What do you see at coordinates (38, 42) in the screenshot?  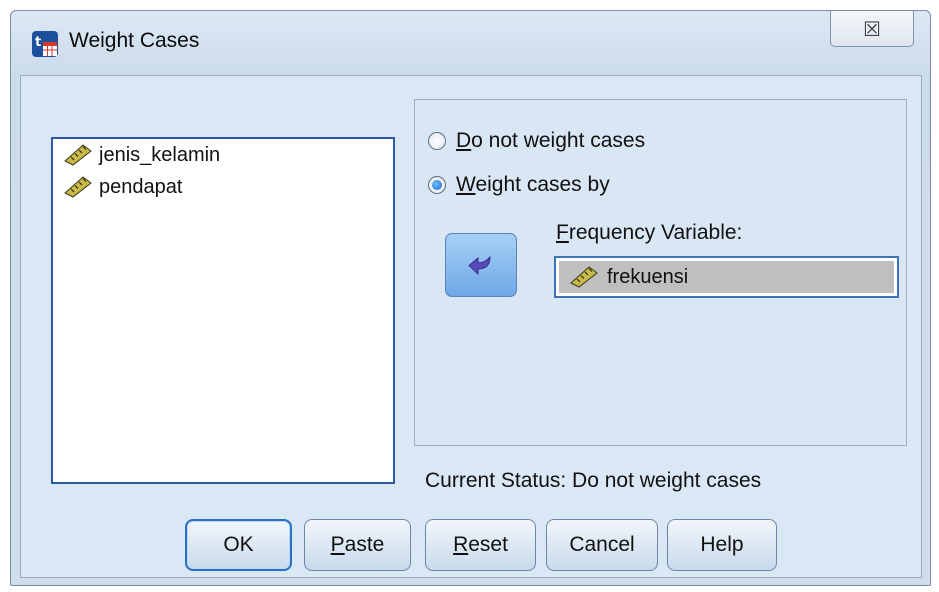 I see `svg-text: t` at bounding box center [38, 42].